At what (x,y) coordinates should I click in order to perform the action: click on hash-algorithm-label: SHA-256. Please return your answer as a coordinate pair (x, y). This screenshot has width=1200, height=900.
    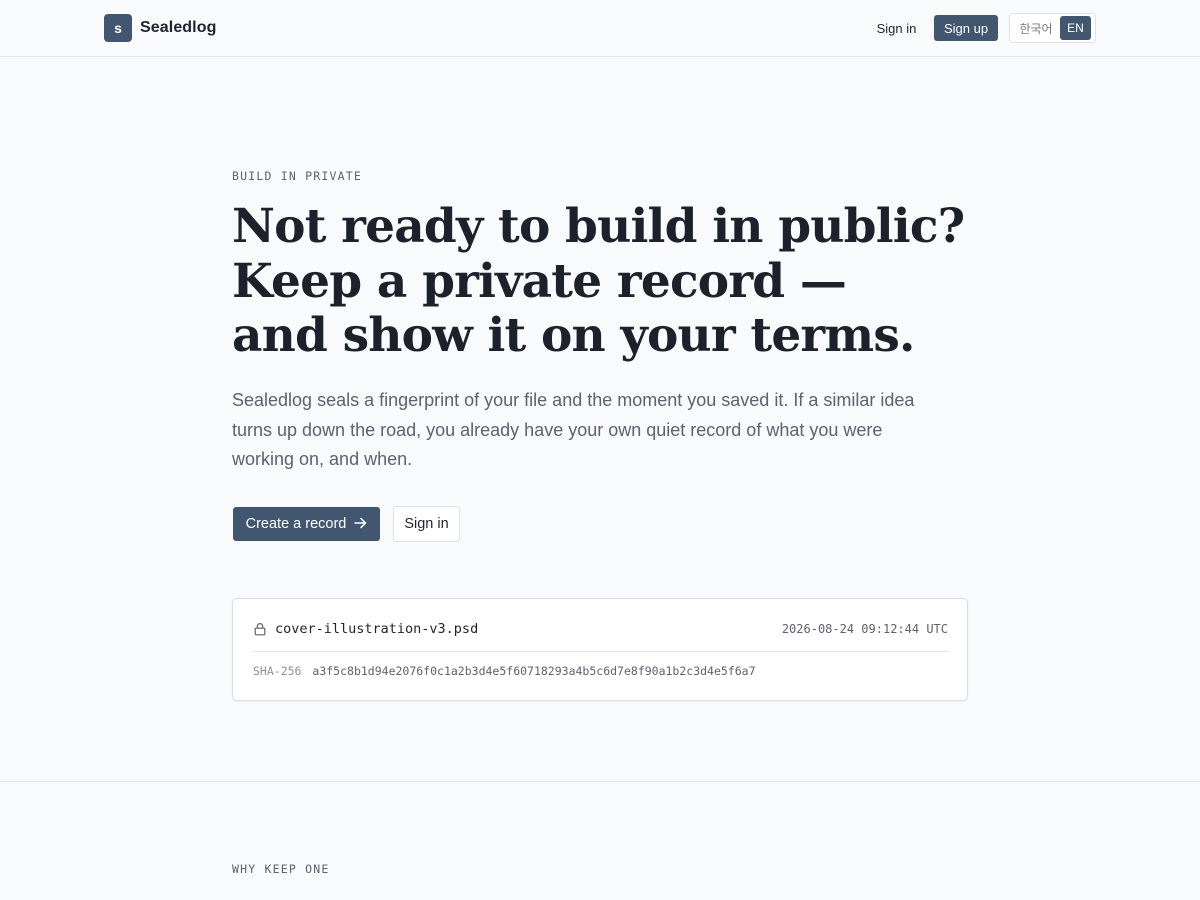
    Looking at the image, I should click on (277, 671).